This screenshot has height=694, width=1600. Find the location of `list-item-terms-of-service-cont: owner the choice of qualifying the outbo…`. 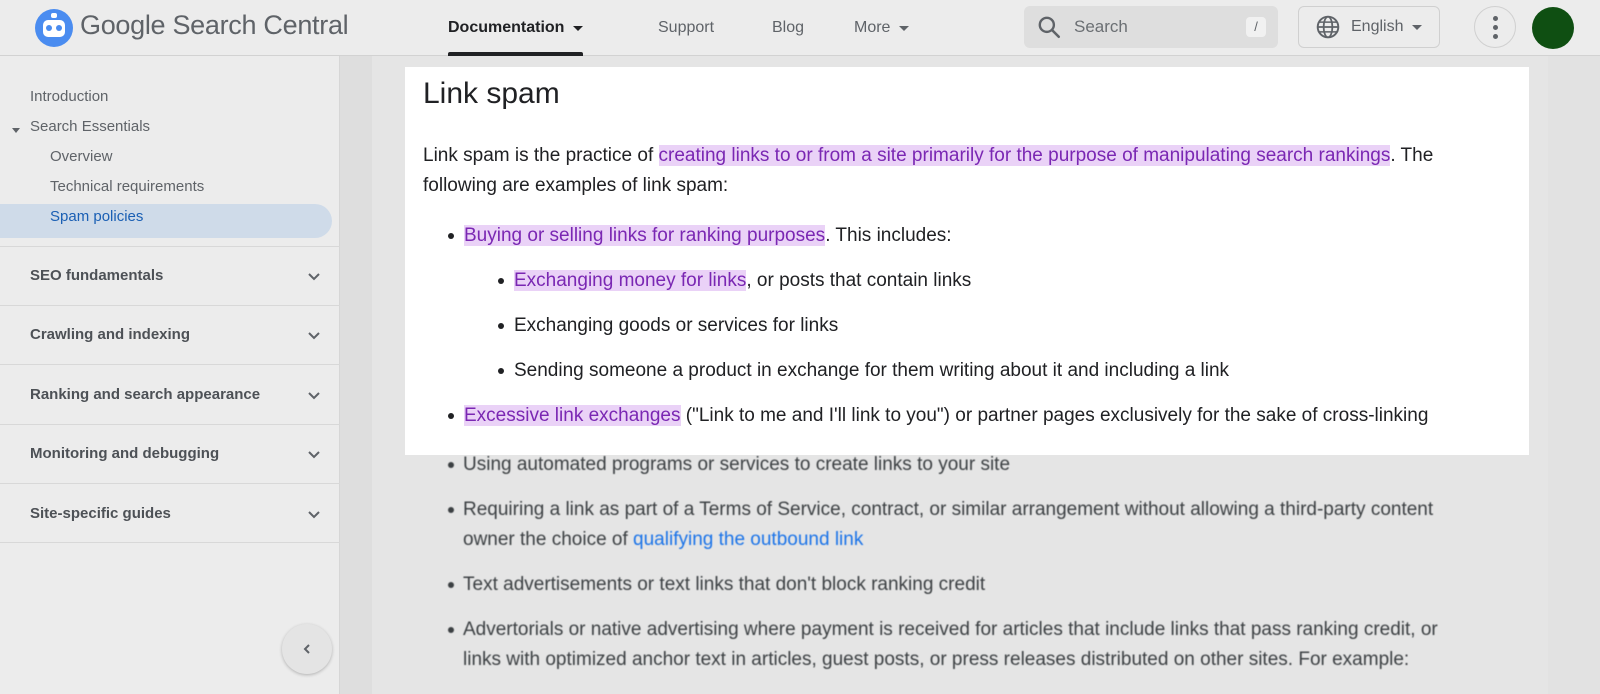

list-item-terms-of-service-cont: owner the choice of qualifying the outbo… is located at coordinates (663, 540).